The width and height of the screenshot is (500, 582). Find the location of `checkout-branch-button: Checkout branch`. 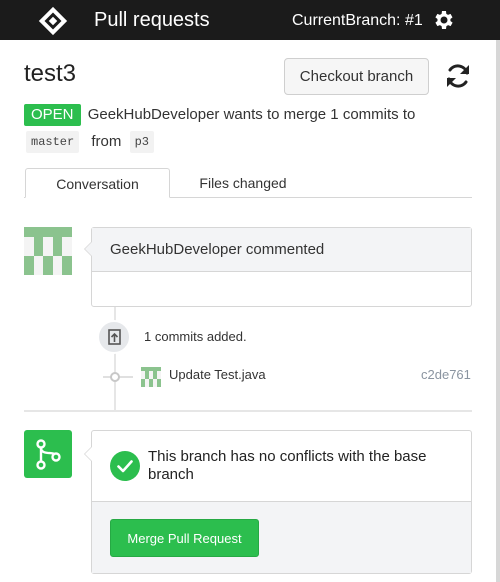

checkout-branch-button: Checkout branch is located at coordinates (356, 76).